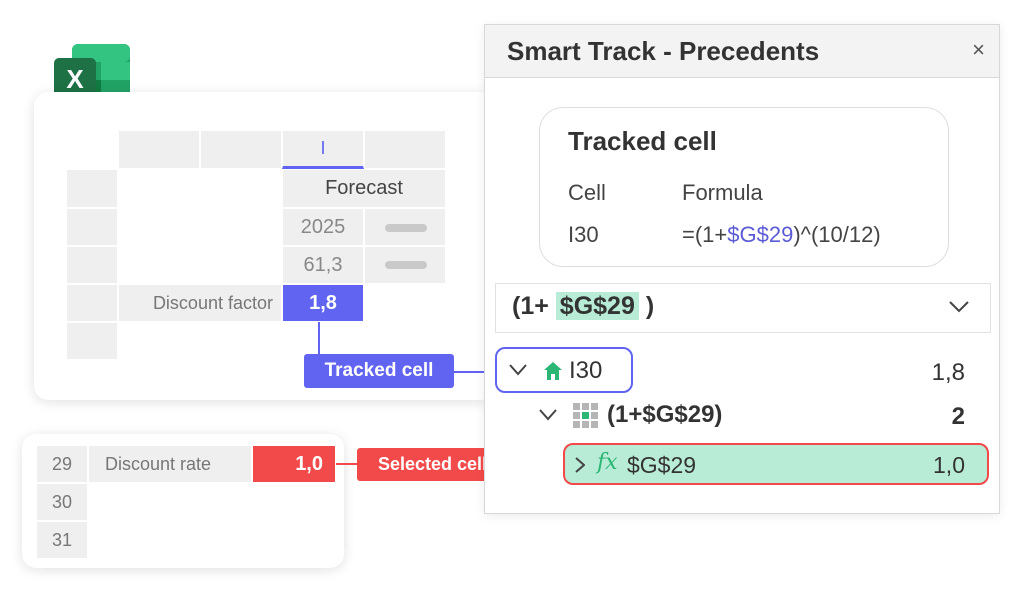 This screenshot has height=592, width=1024. Describe the element at coordinates (607, 462) in the screenshot. I see `function-icon: fx` at that location.